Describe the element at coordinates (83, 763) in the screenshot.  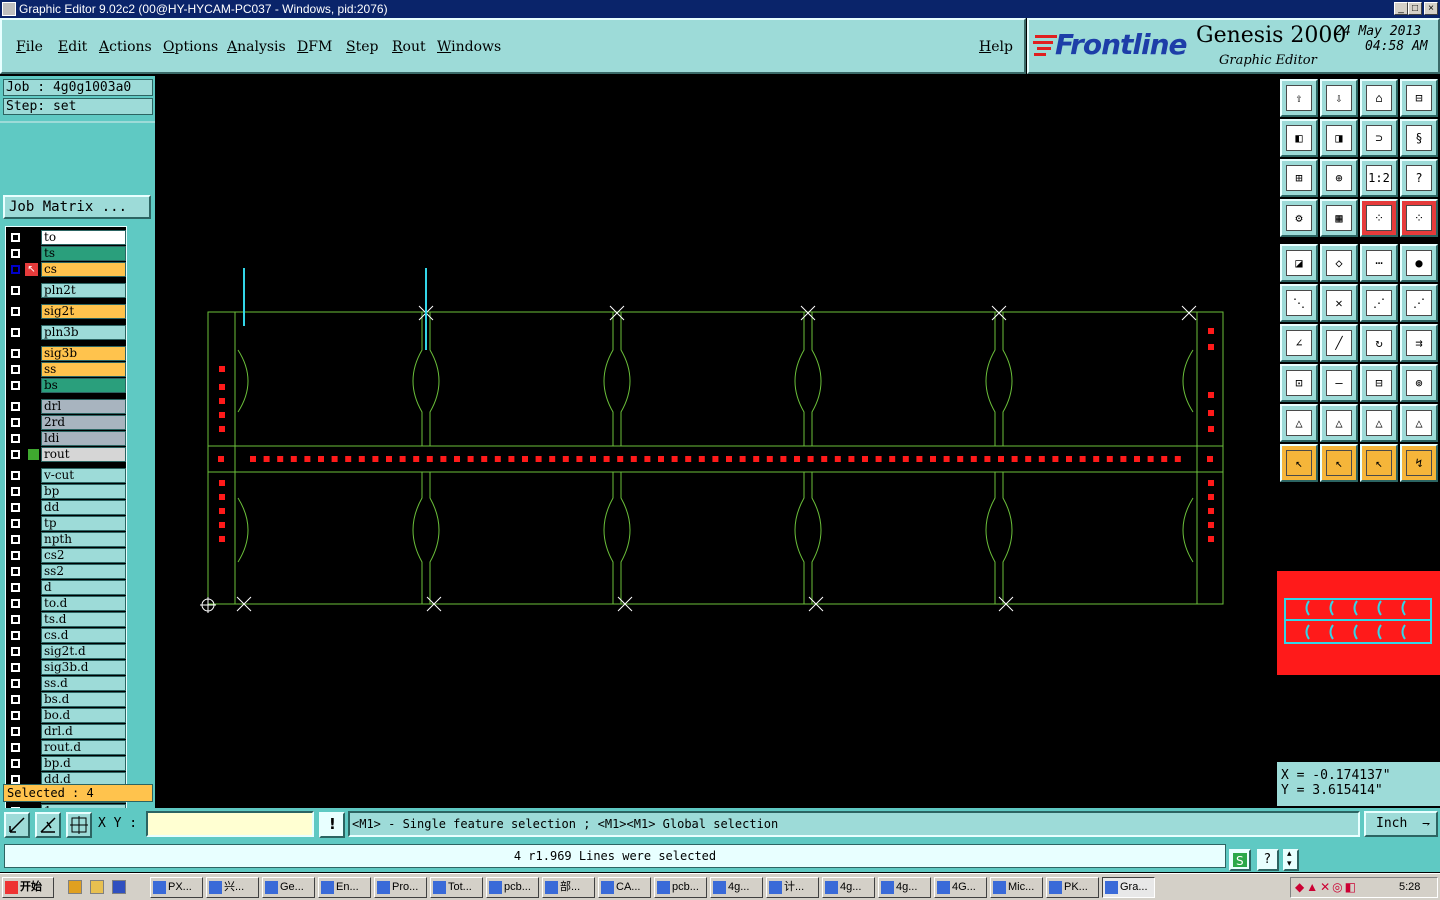
I see `layer-label: bp.d` at that location.